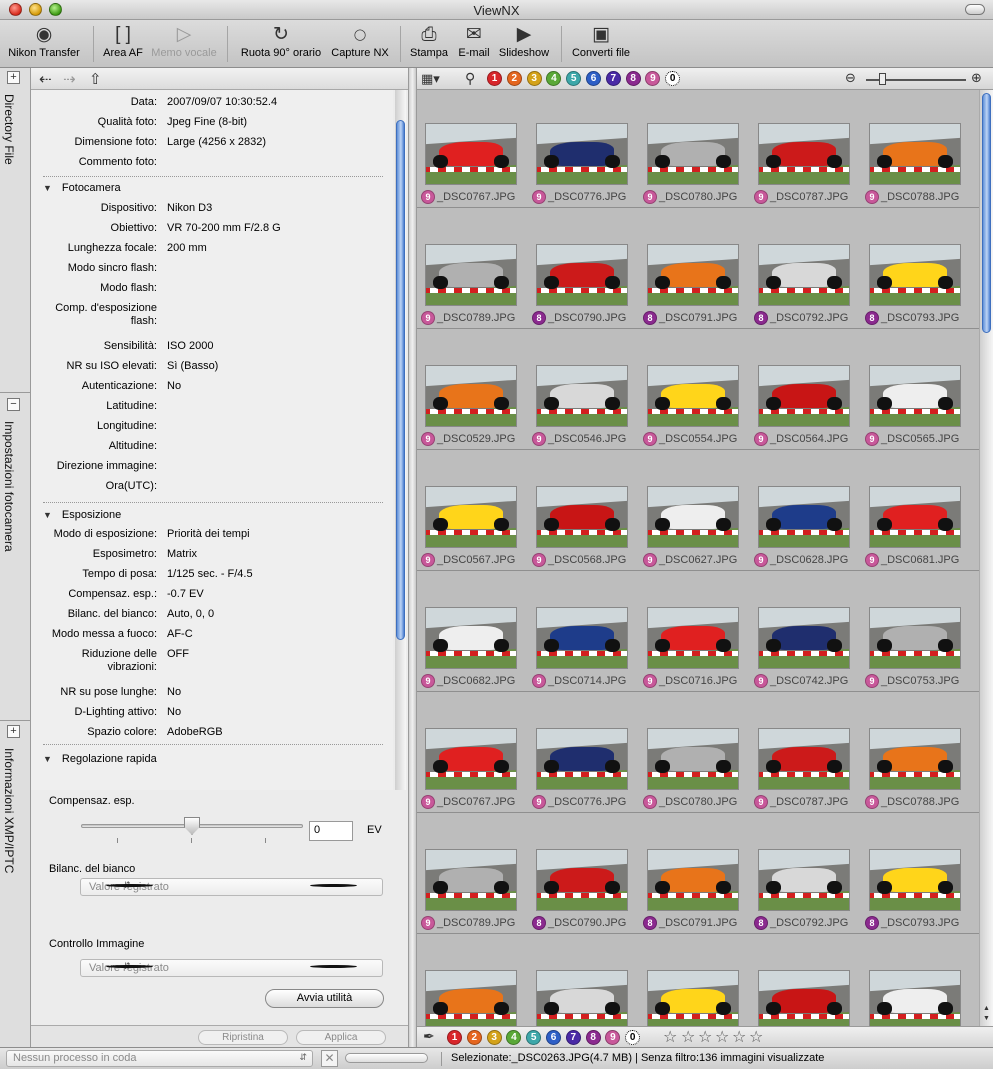 Image resolution: width=993 pixels, height=1069 pixels. I want to click on thumbnail-cell: 9 _DSC0767.JPG, so click(472, 755).